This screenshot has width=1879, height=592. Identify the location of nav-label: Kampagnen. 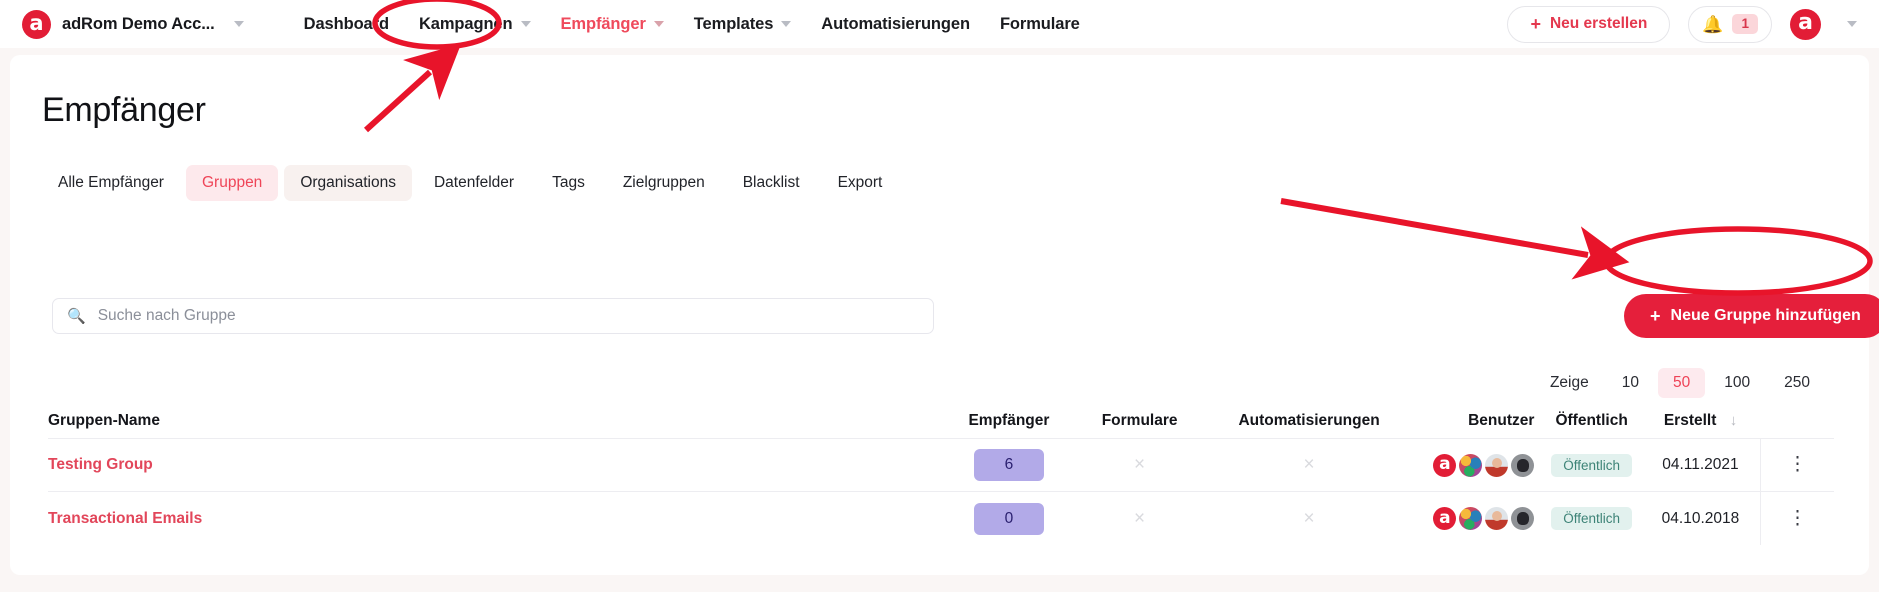
(465, 23).